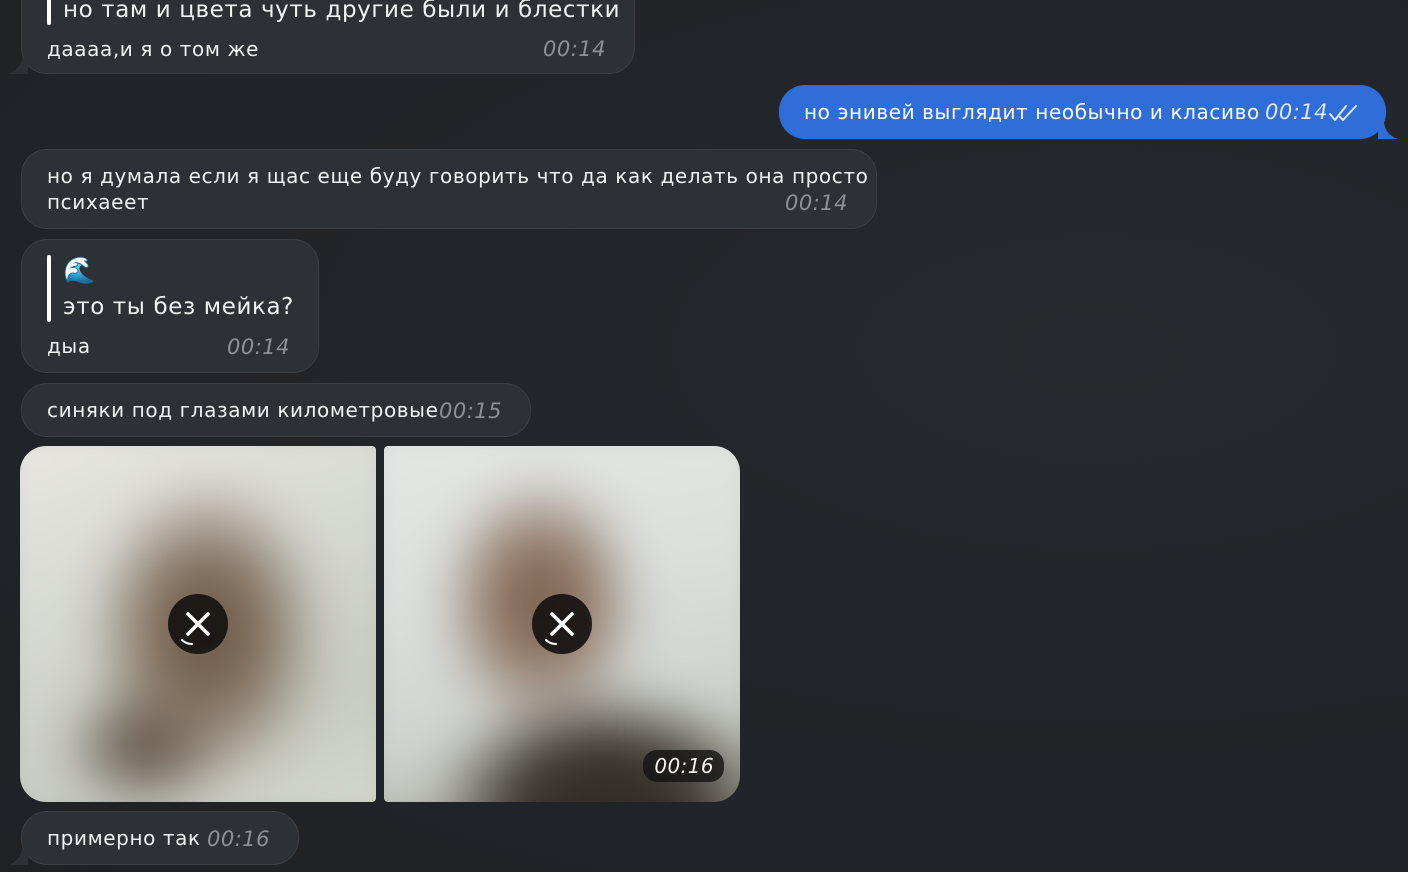 This screenshot has width=1408, height=872. I want to click on double-check-icon, so click(1343, 113).